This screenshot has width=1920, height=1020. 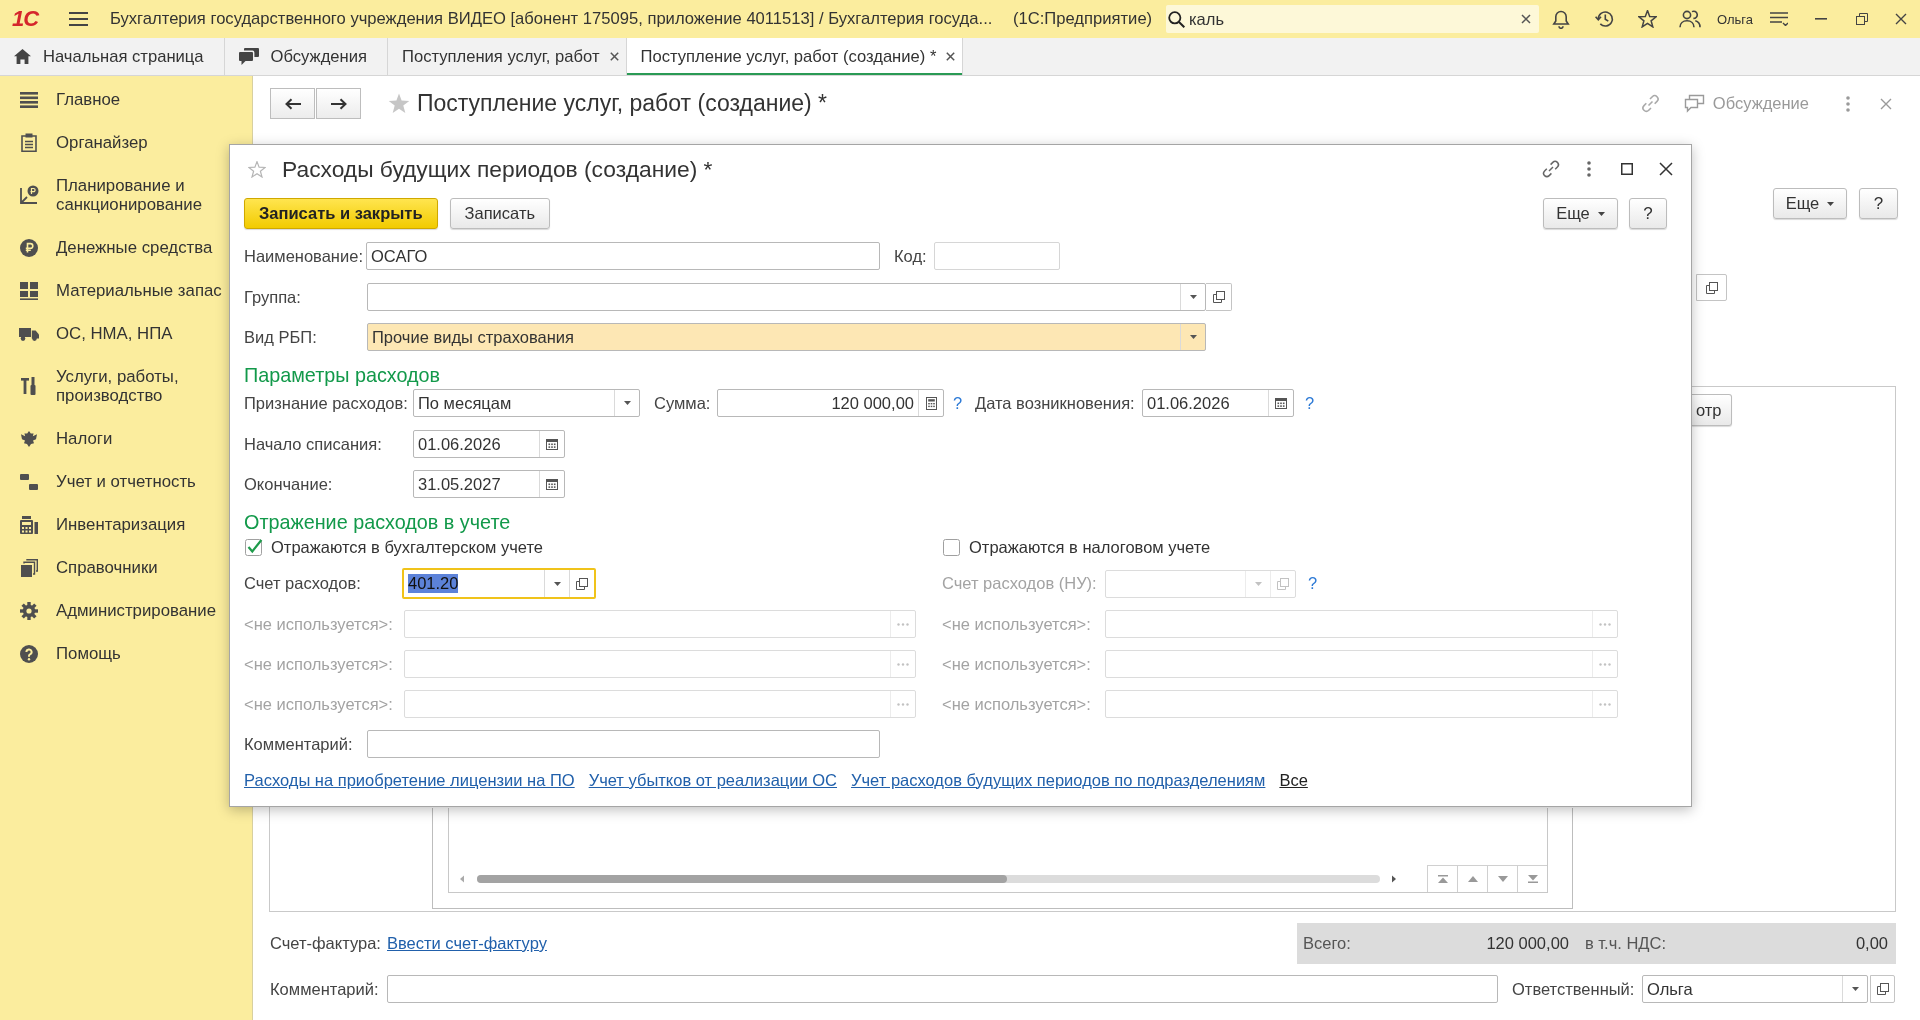 What do you see at coordinates (1627, 169) in the screenshot?
I see `maximize-icon` at bounding box center [1627, 169].